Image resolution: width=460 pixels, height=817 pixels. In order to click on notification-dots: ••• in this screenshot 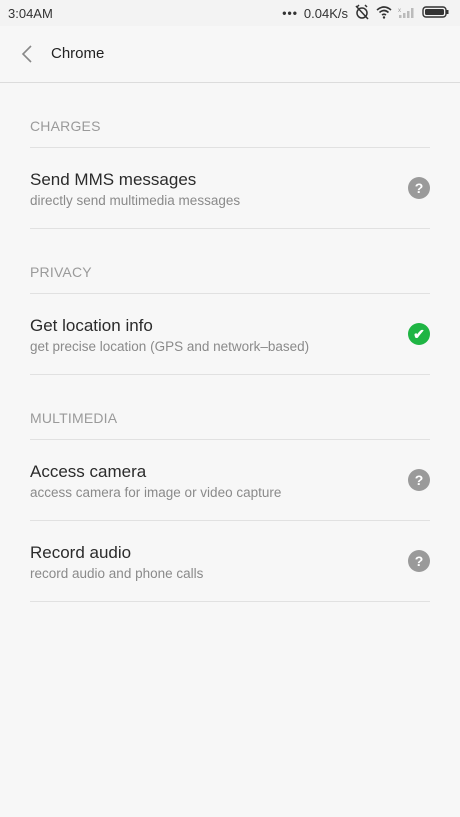, I will do `click(290, 13)`.